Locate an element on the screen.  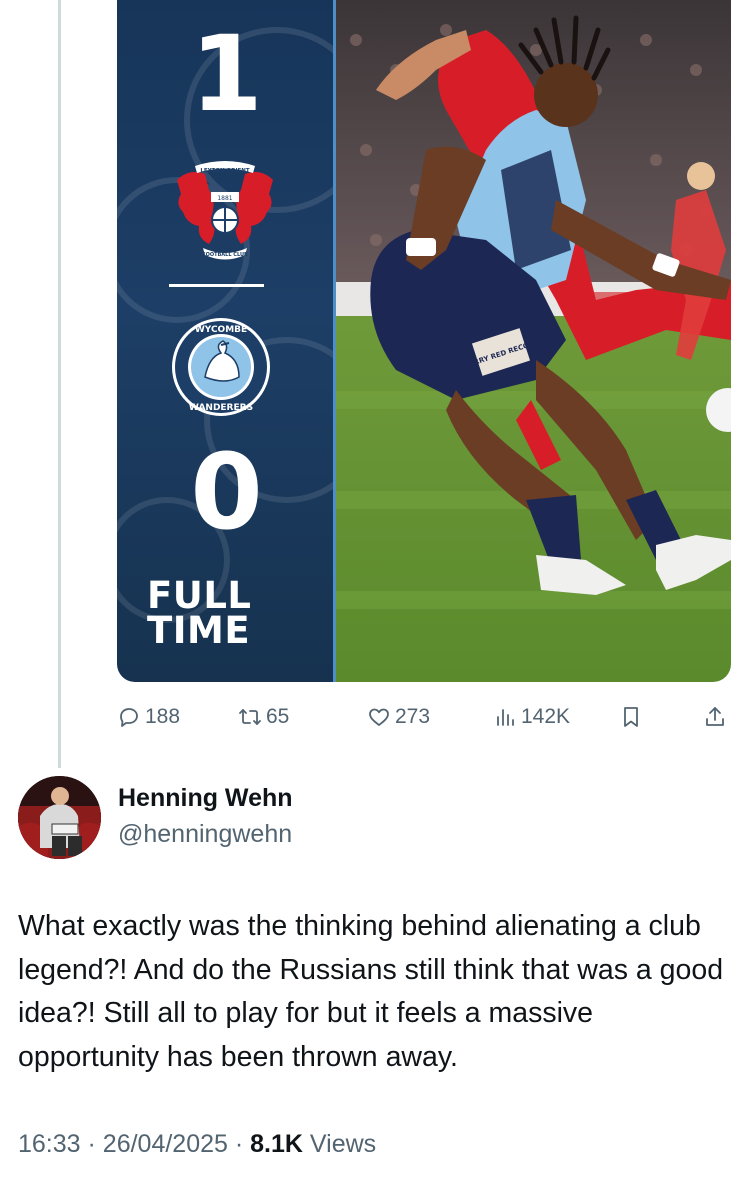
author-handle: @henningwehn is located at coordinates (205, 834).